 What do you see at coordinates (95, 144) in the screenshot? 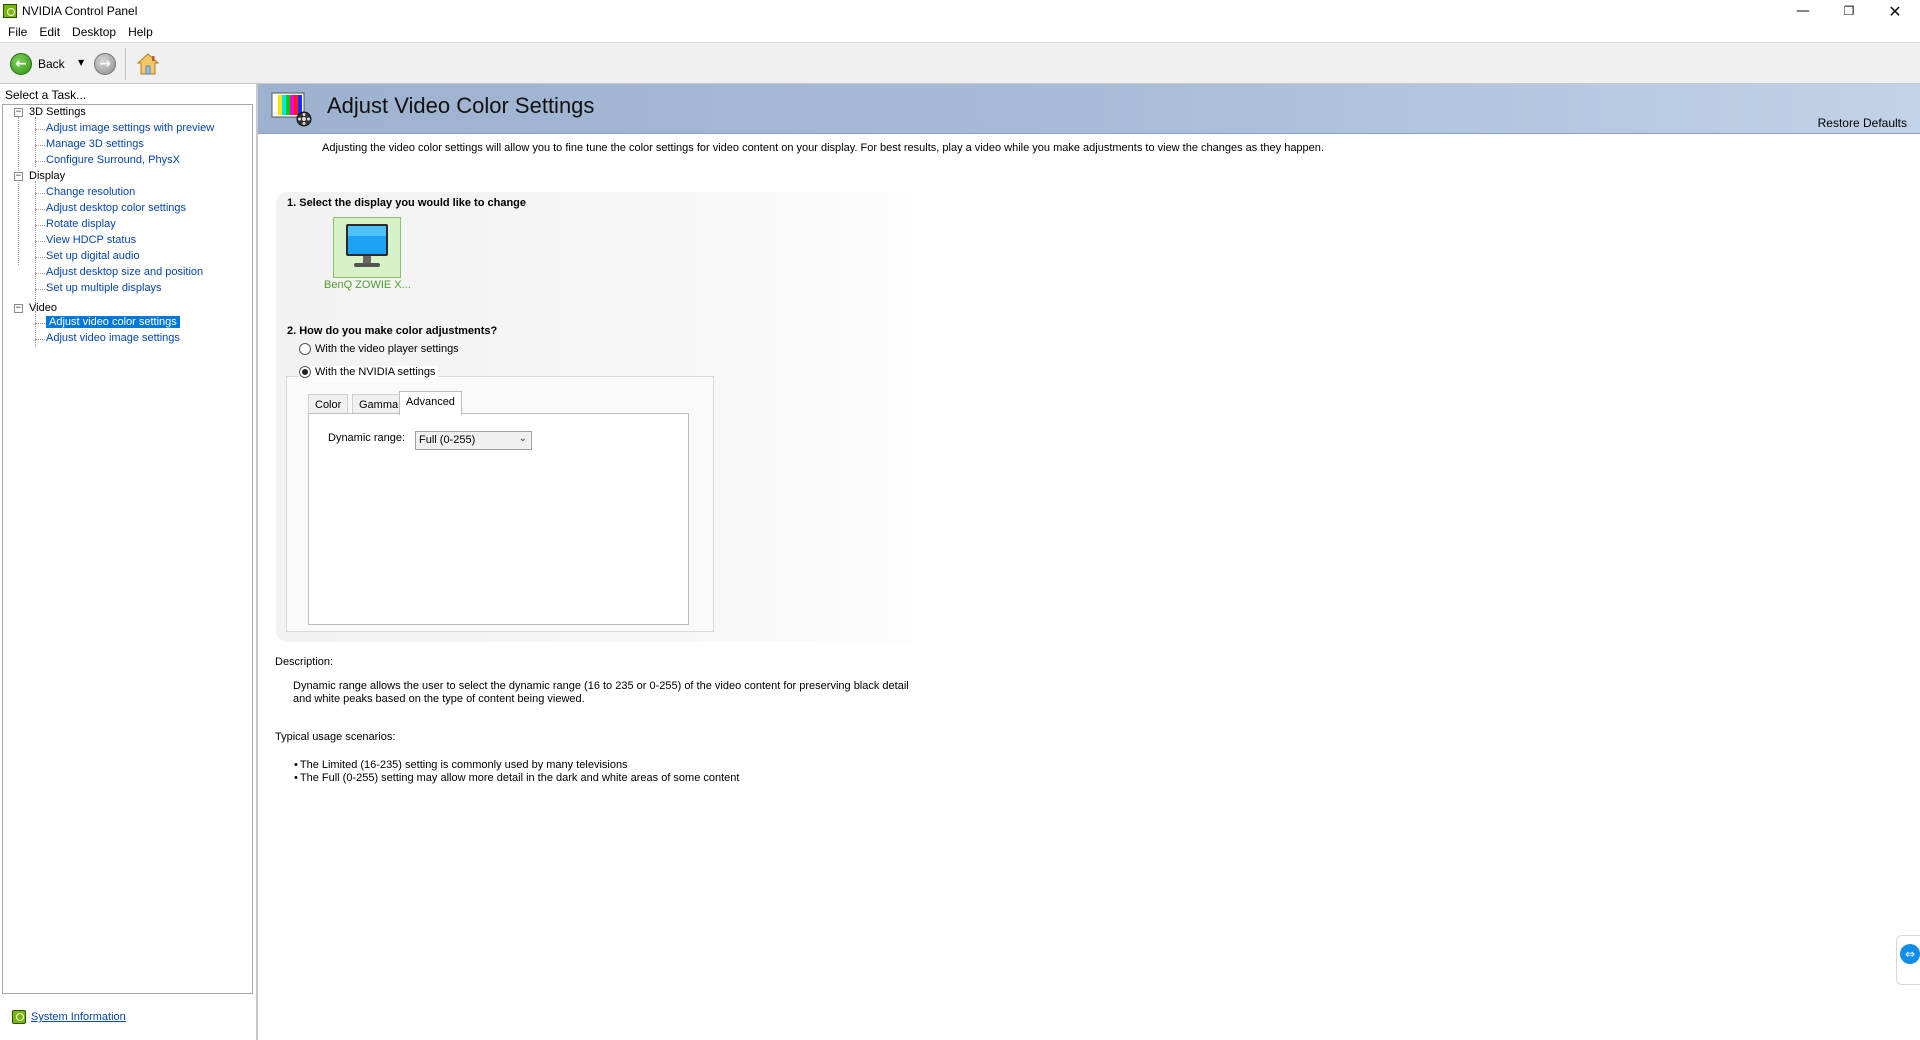
I see `task-manage-3d-settings: Manage 3D settings` at bounding box center [95, 144].